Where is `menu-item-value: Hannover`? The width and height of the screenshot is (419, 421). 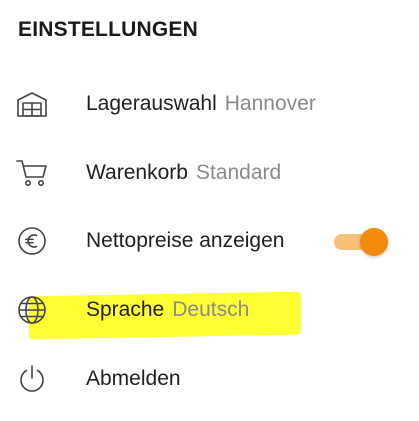
menu-item-value: Hannover is located at coordinates (270, 103).